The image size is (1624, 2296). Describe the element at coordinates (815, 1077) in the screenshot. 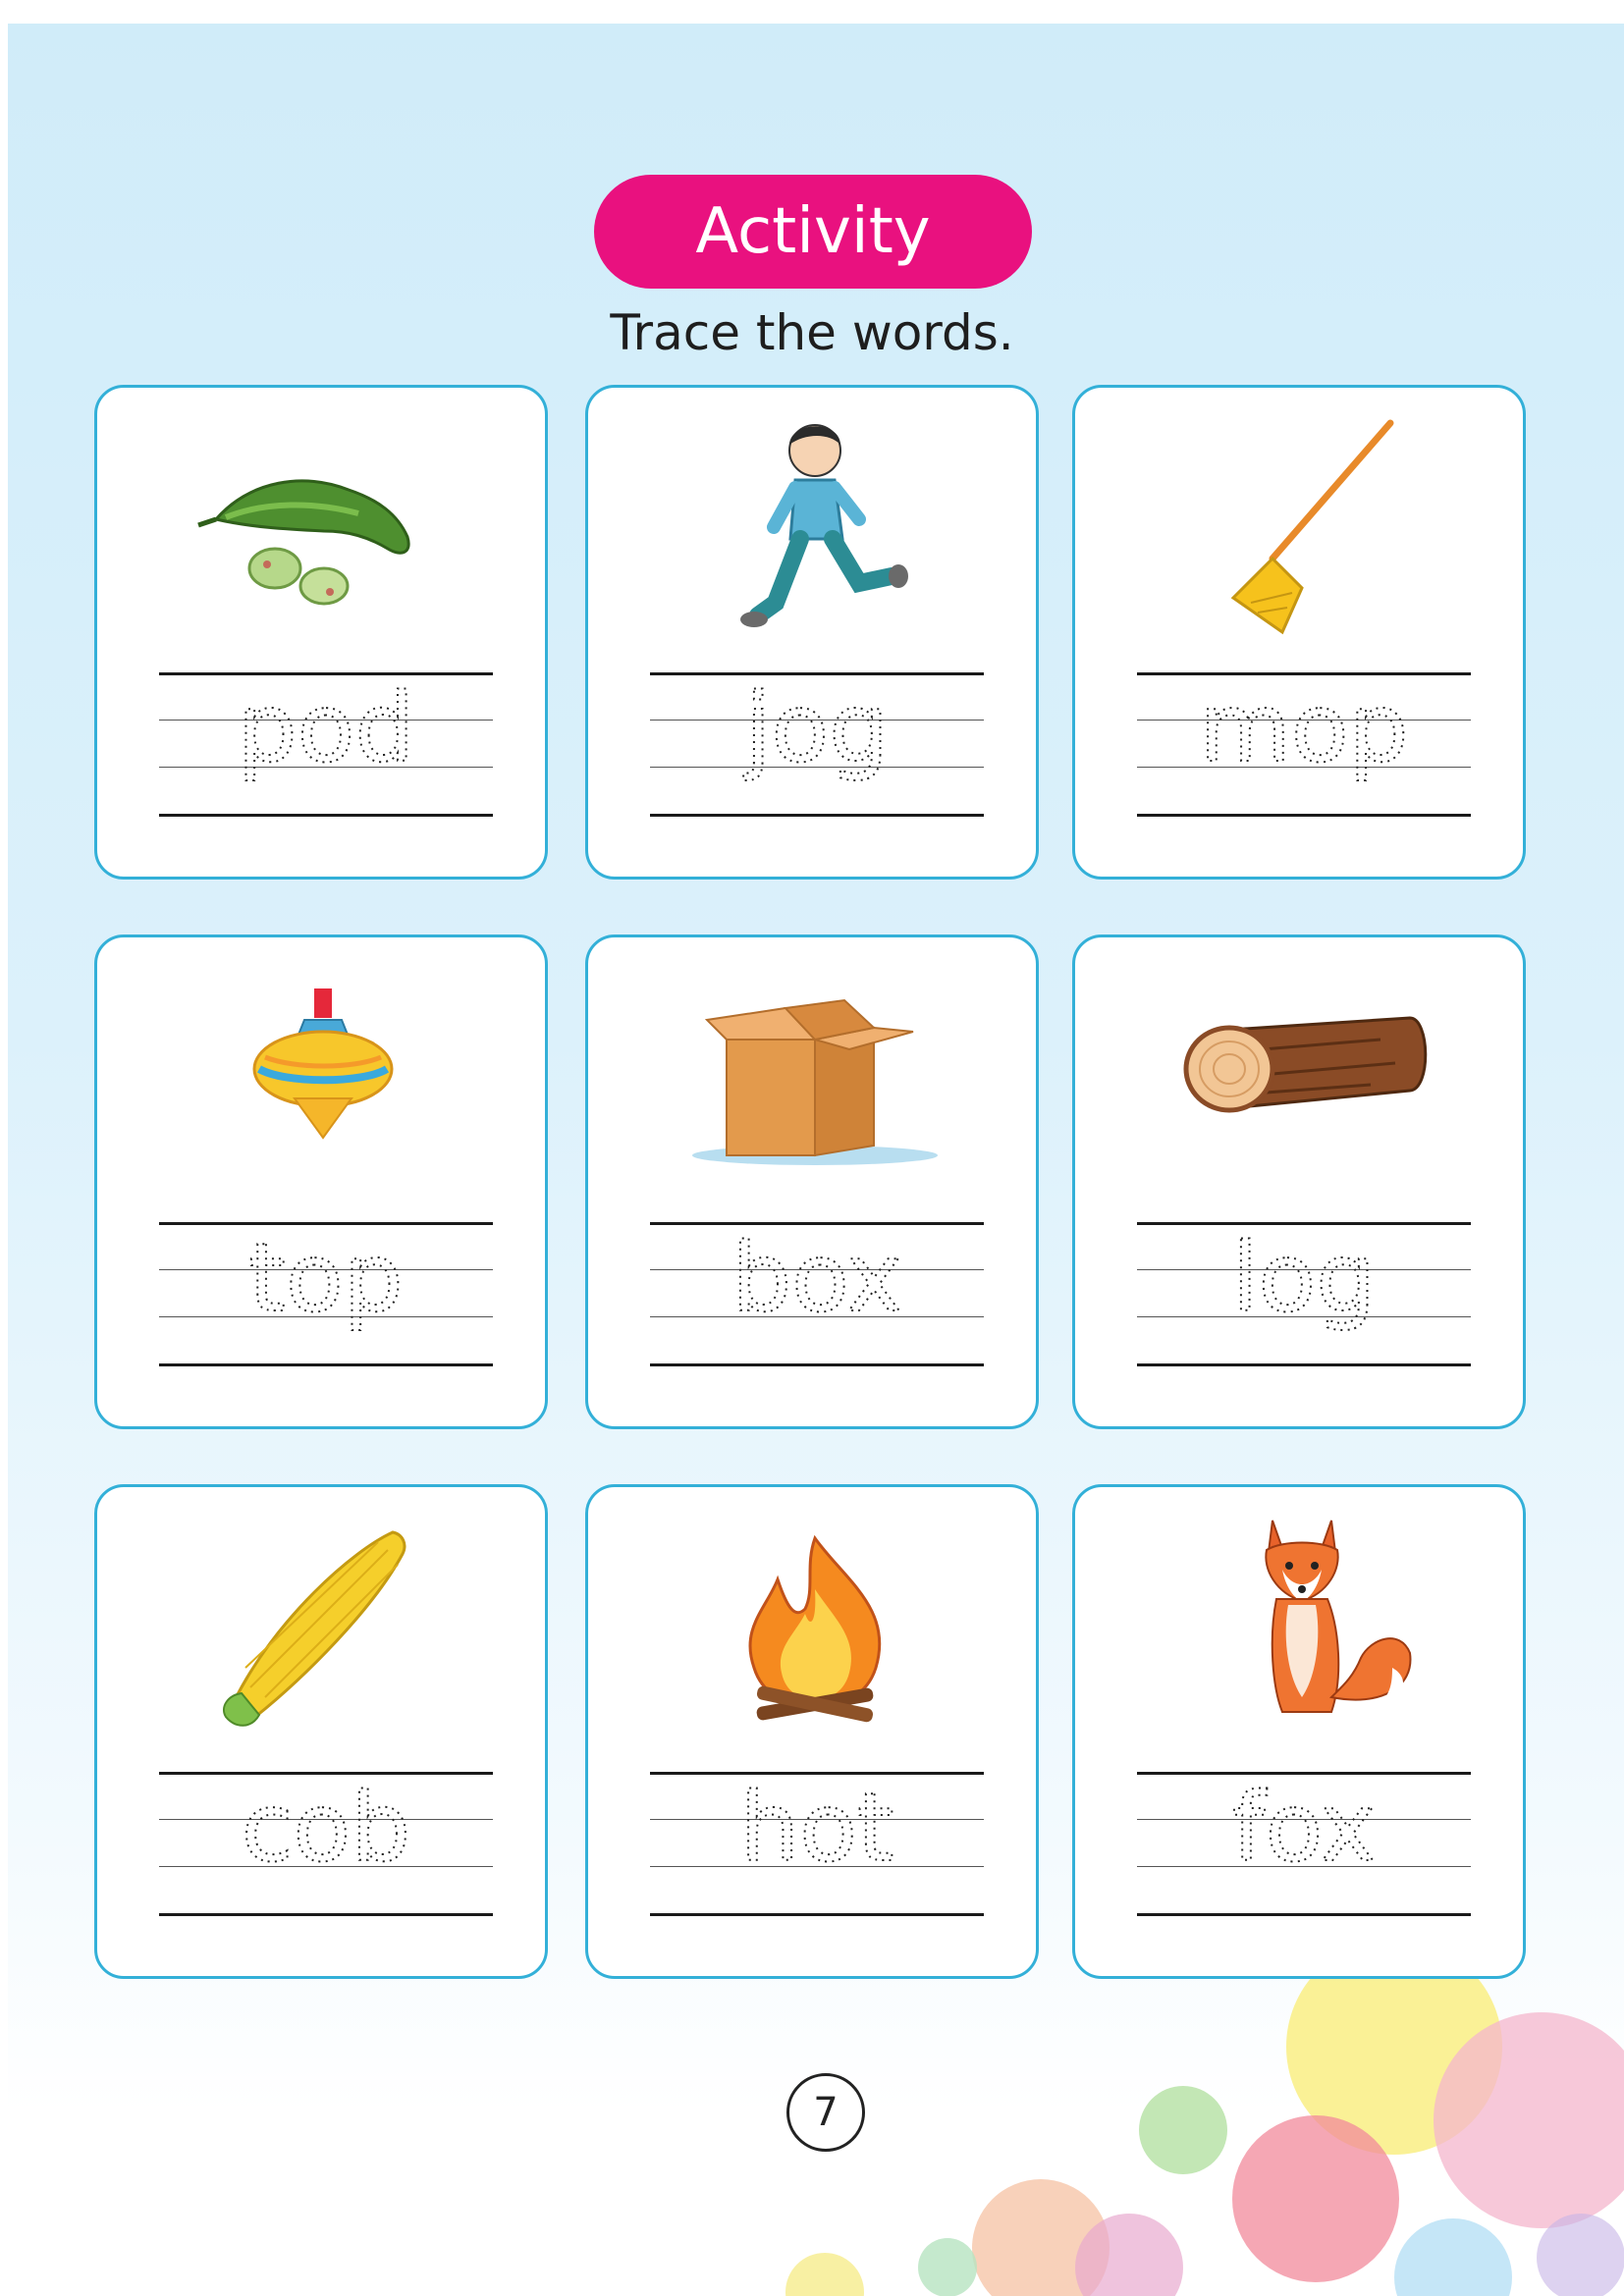

I see `cardboard-box-icon` at that location.